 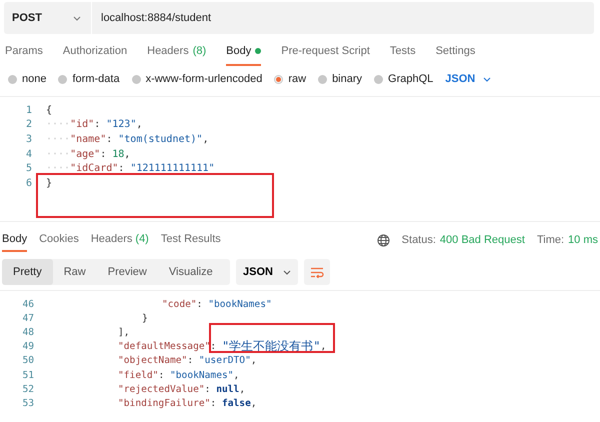 I want to click on request-tab: Tests, so click(x=403, y=52).